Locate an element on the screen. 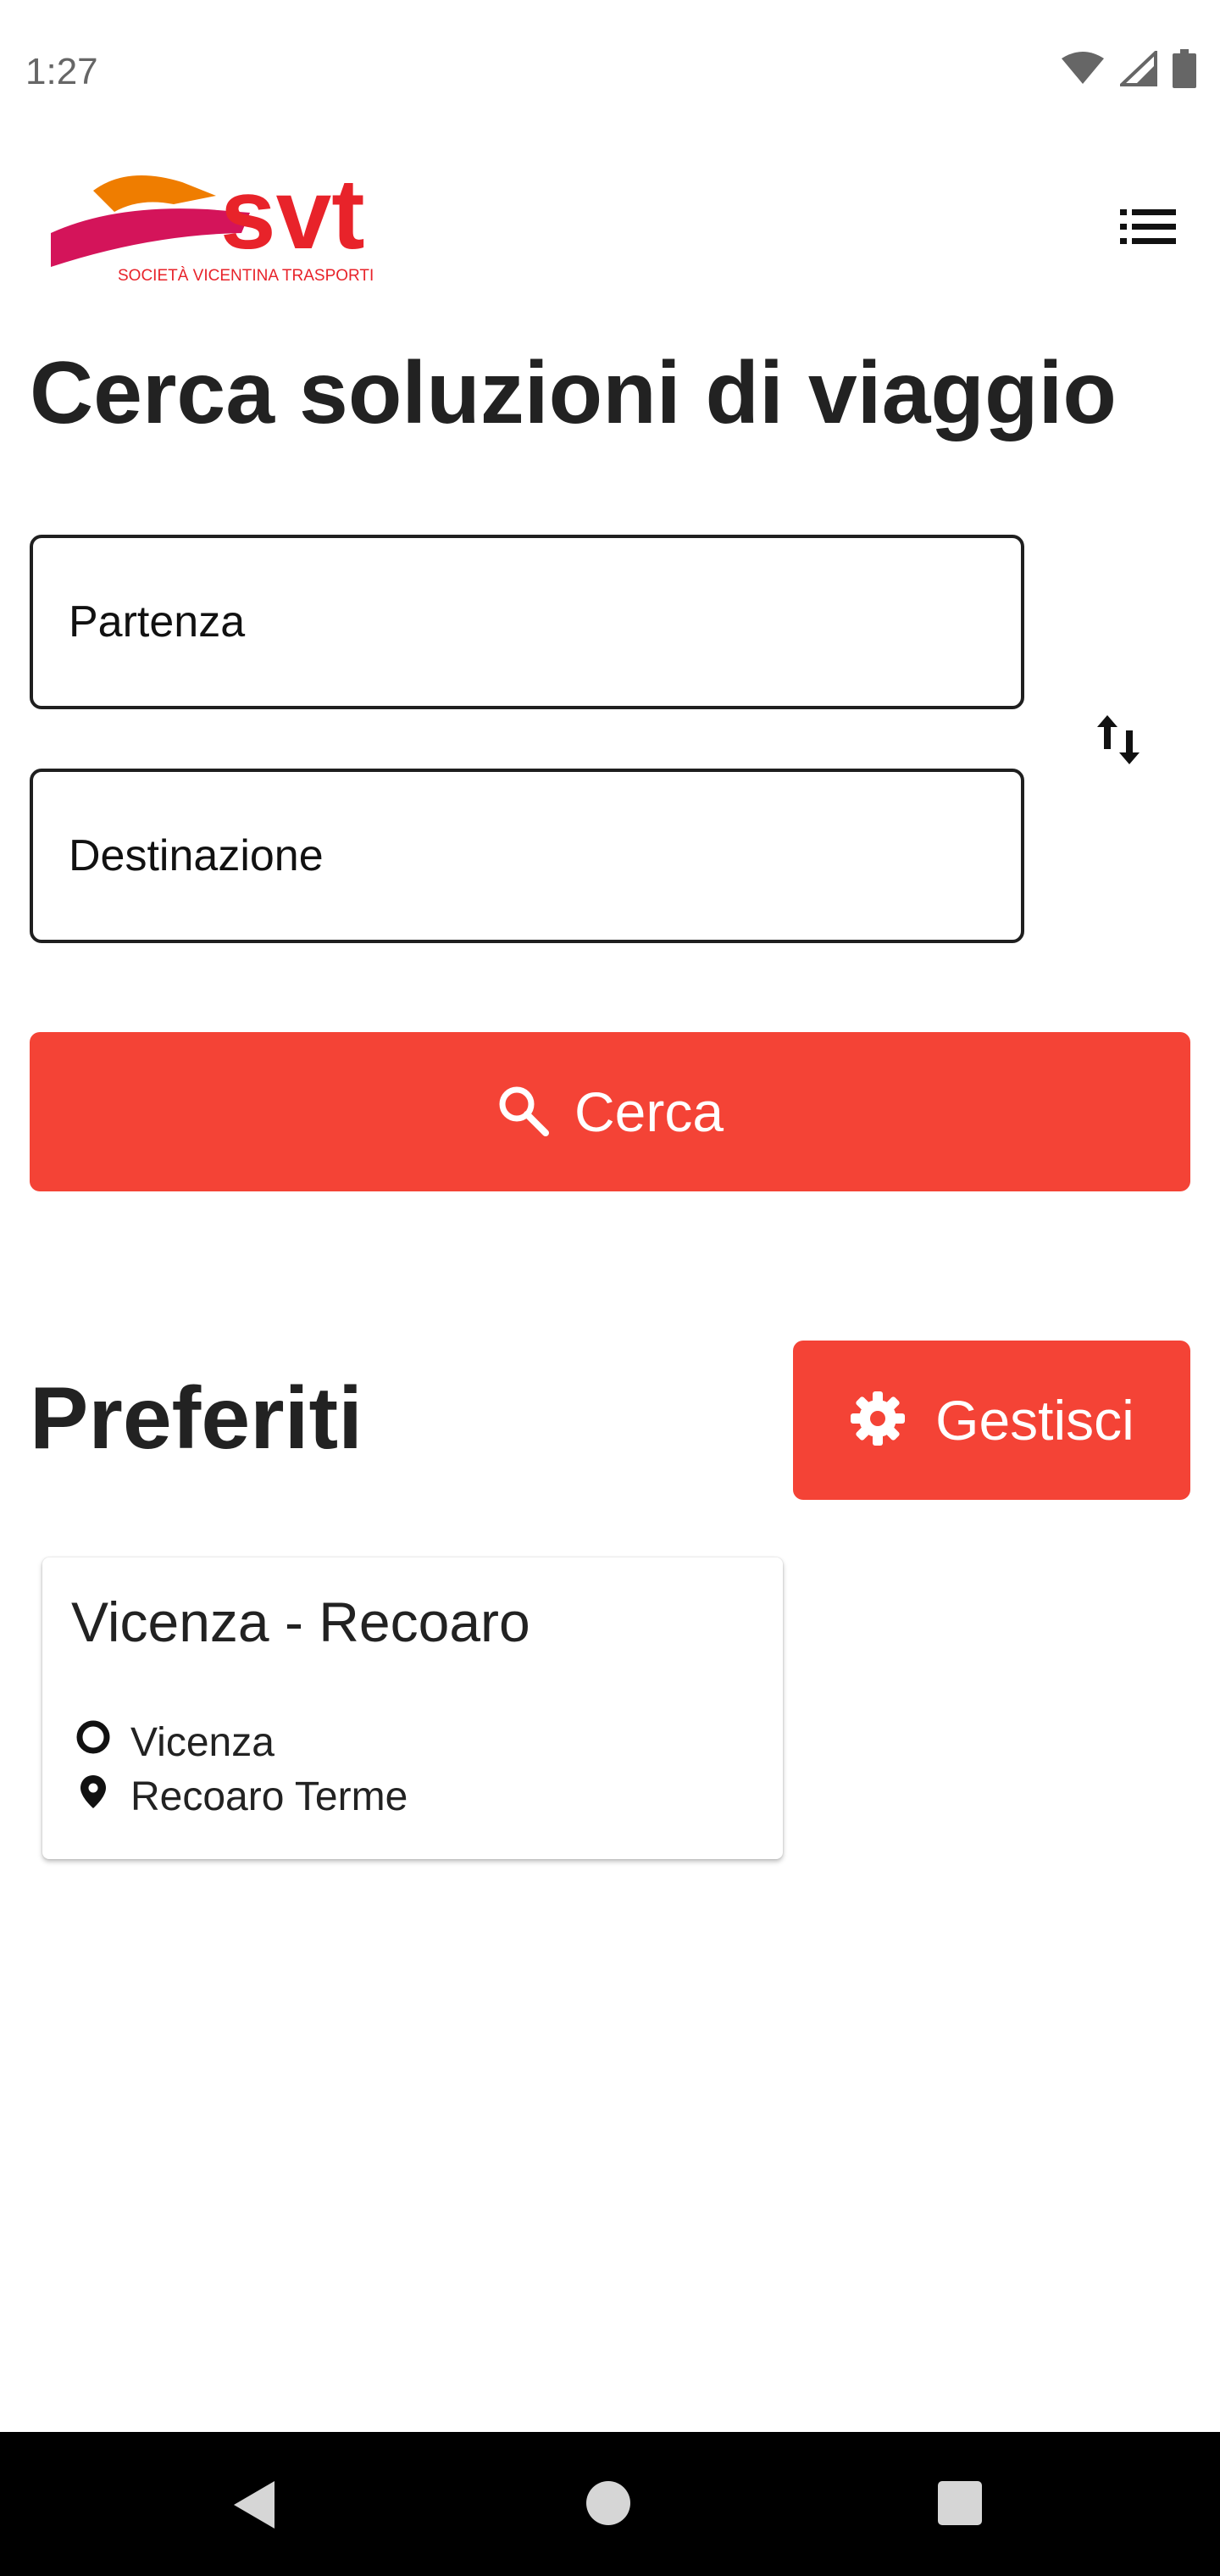  departure-input is located at coordinates (527, 622).